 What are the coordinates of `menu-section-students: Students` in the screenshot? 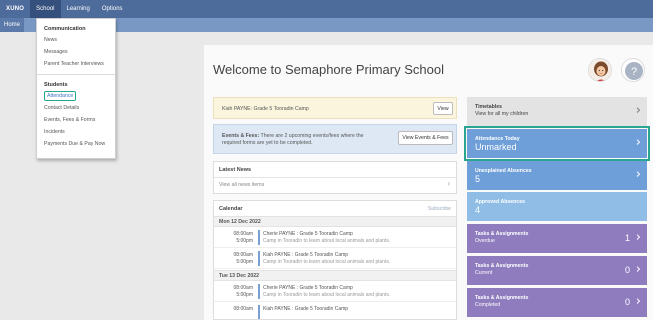 It's located at (56, 85).